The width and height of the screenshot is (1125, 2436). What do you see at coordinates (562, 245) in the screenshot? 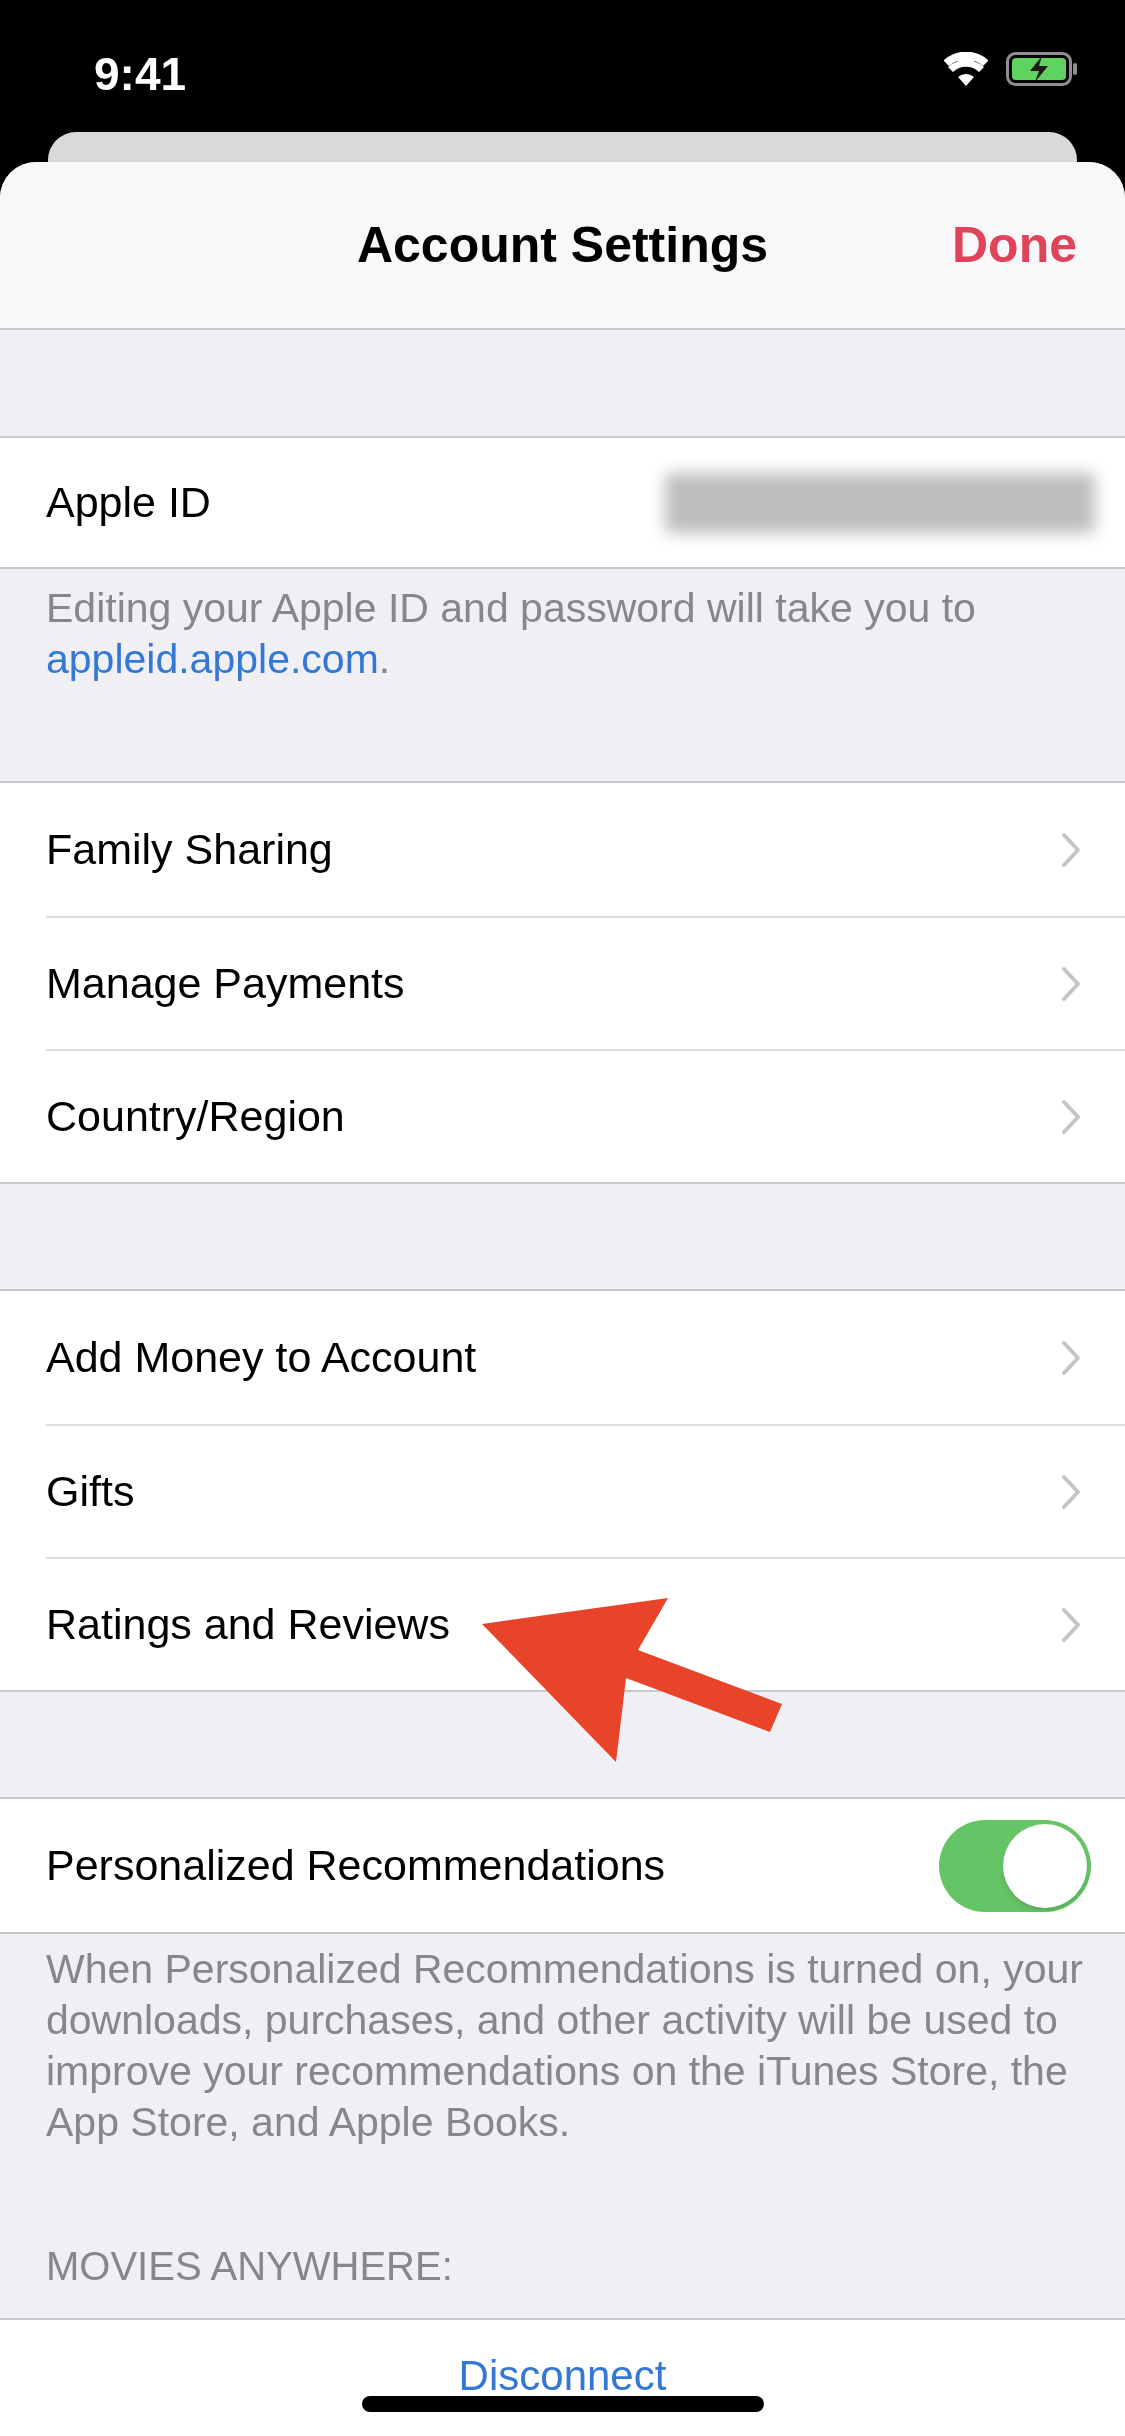
I see `nav-title: Account Settings` at bounding box center [562, 245].